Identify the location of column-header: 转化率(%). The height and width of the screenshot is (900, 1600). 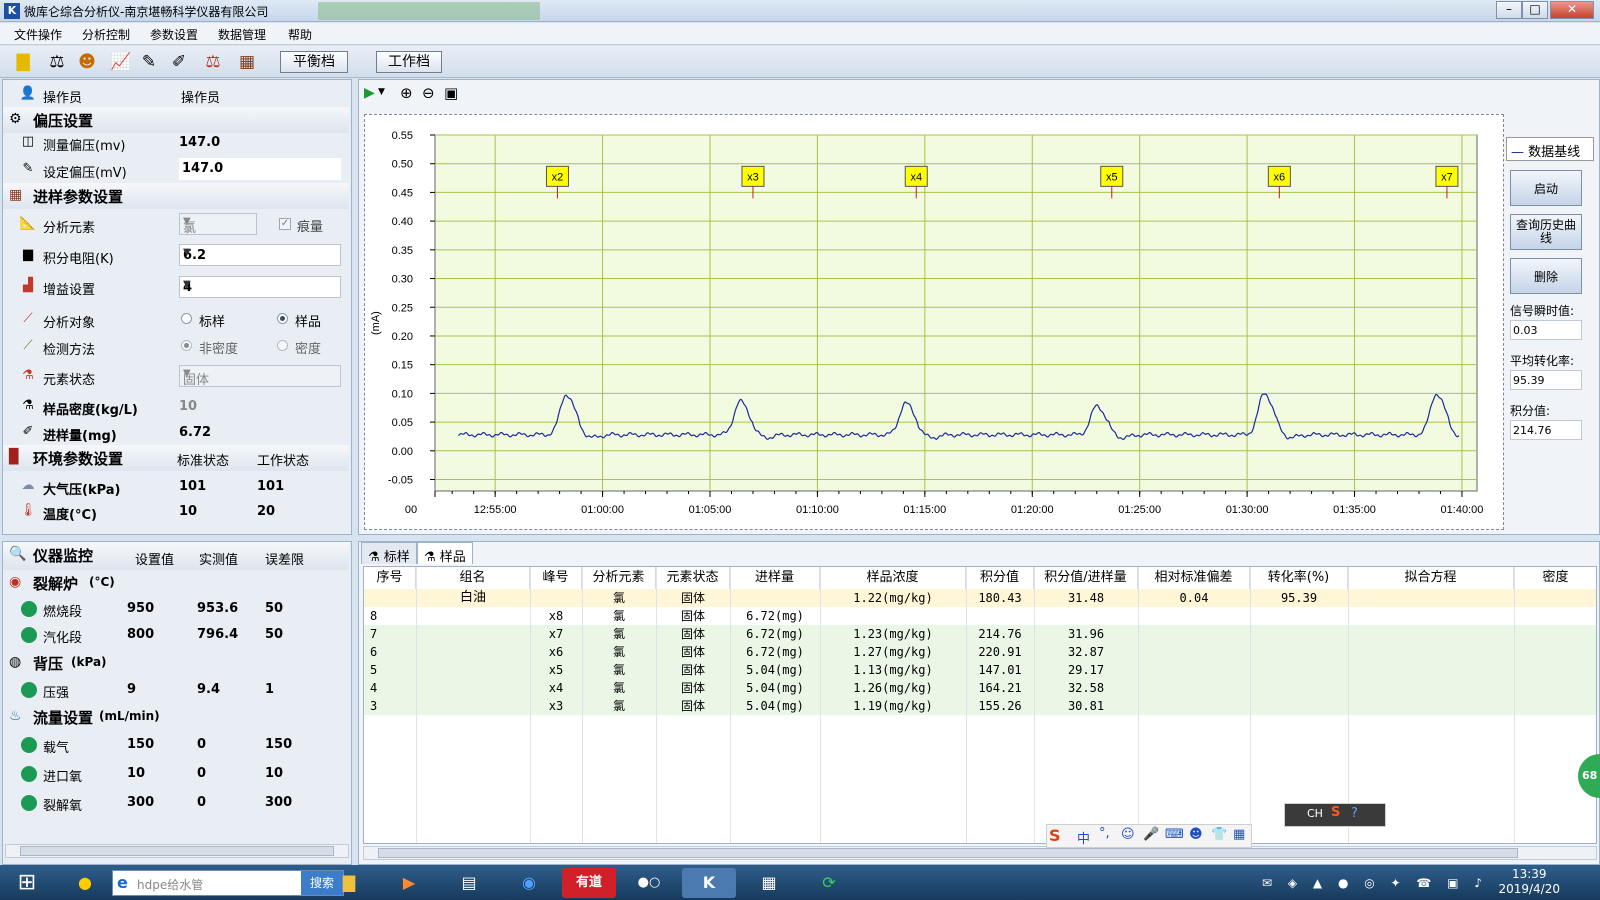
(1299, 578).